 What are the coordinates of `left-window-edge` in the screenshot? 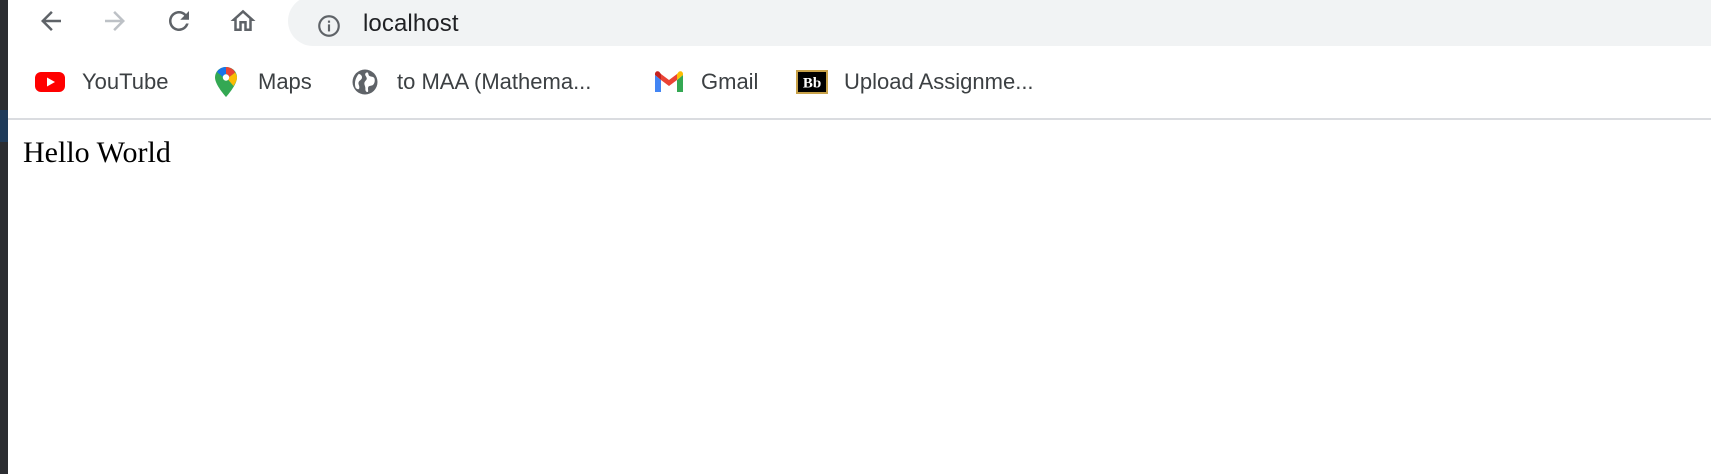 It's located at (4, 237).